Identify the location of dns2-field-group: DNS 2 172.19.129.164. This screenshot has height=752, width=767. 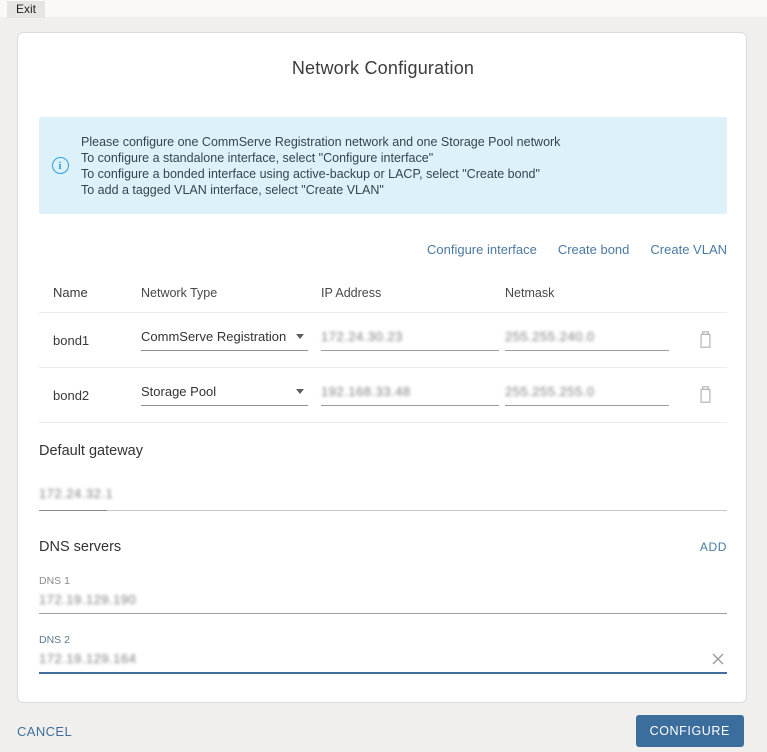
(383, 654).